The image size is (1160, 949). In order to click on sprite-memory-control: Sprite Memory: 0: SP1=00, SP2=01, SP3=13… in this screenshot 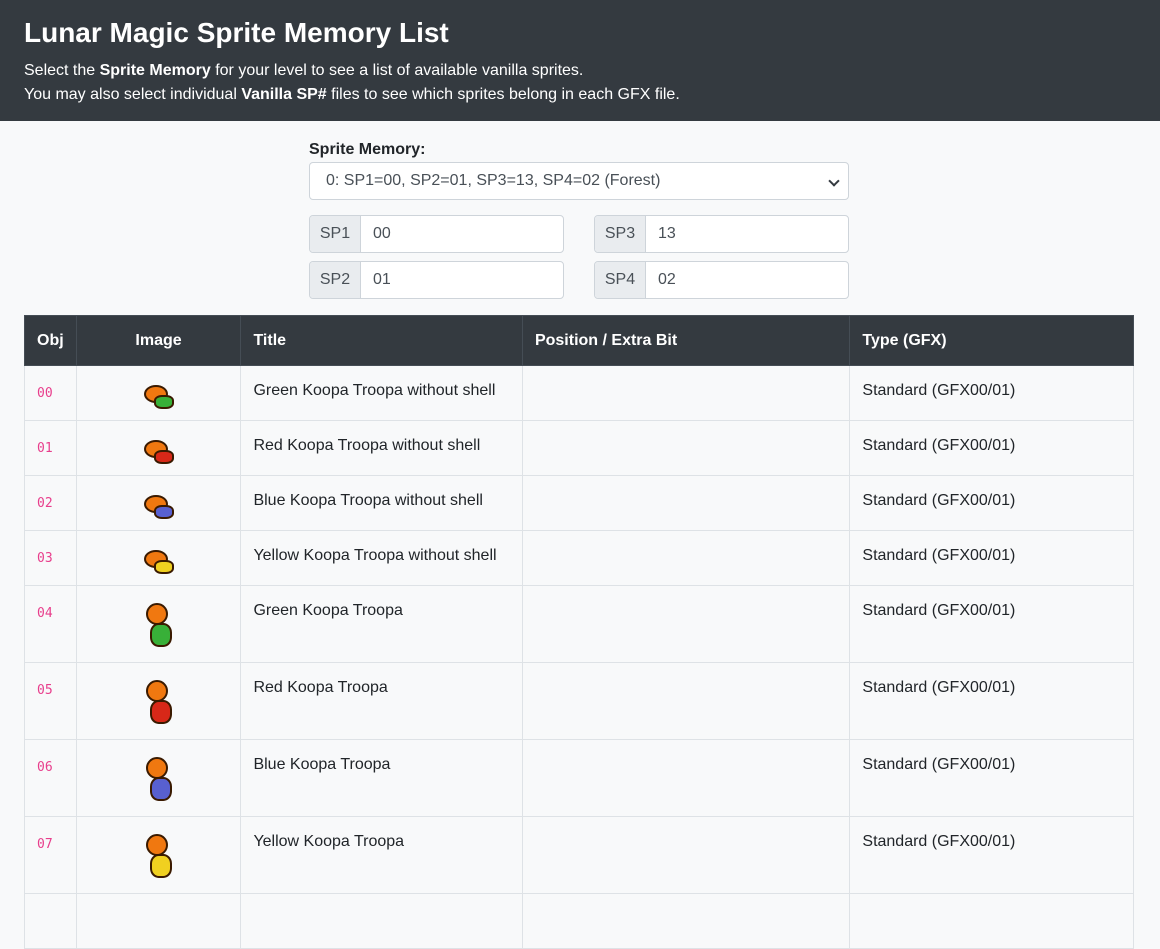, I will do `click(579, 170)`.